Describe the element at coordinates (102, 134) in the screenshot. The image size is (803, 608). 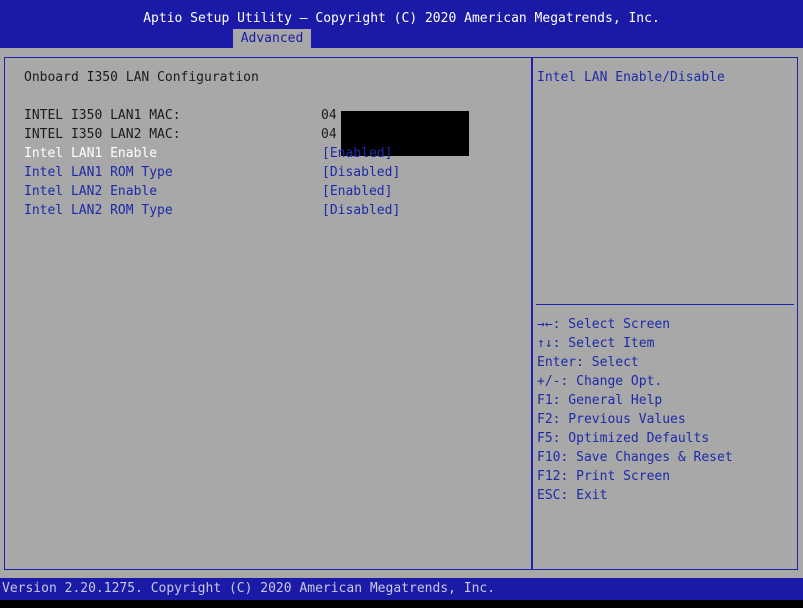
I see `lan2-mac-label: INTEL I350 LAN2 MAC:` at that location.